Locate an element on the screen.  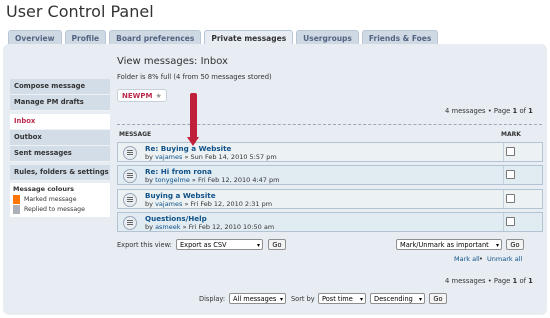
star-icon: ★ is located at coordinates (158, 96).